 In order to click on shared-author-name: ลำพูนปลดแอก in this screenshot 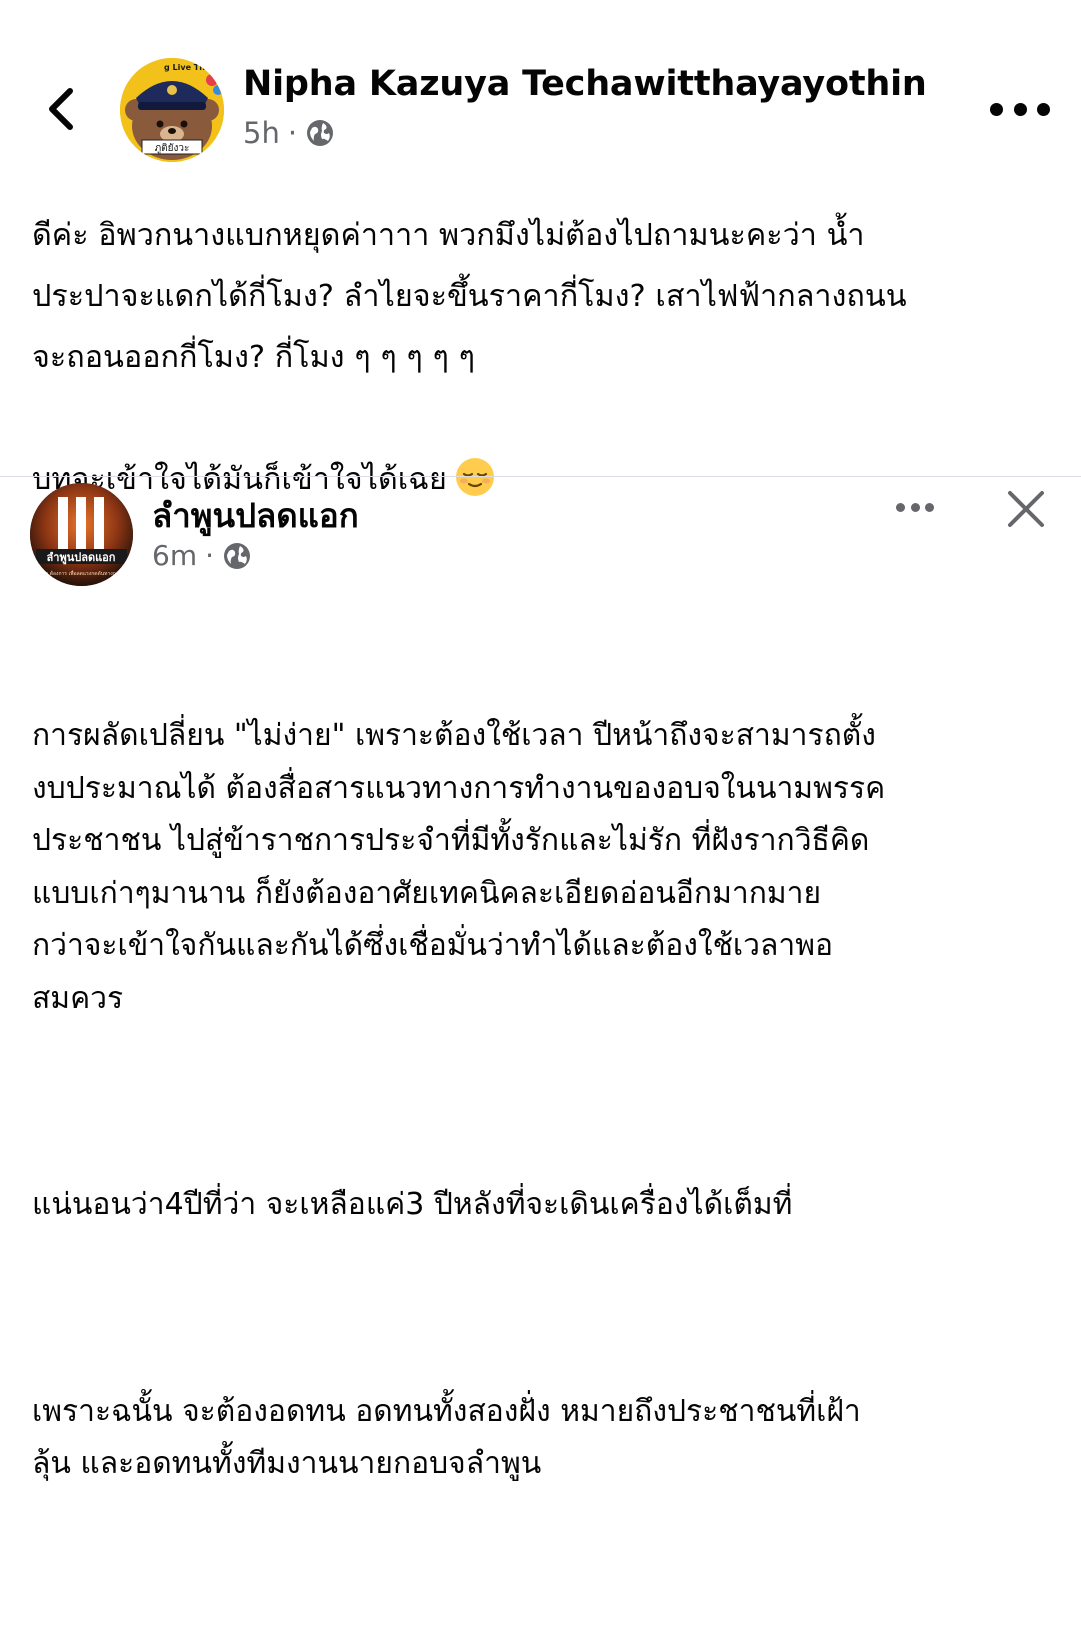, I will do `click(255, 515)`.